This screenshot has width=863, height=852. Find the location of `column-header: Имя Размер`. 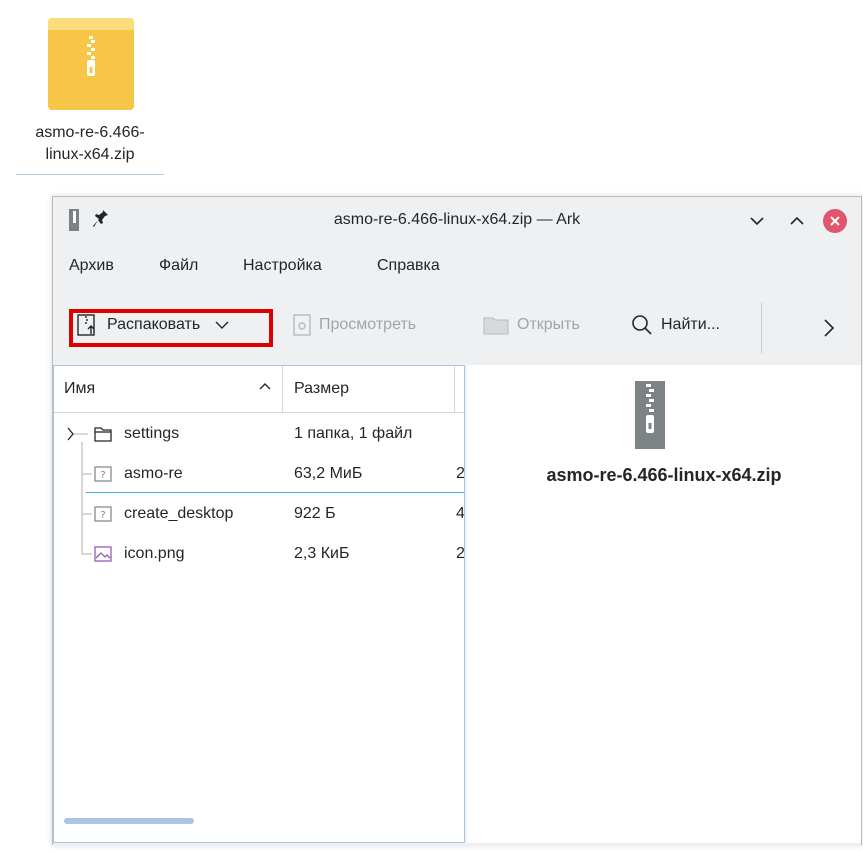

column-header: Имя Размер is located at coordinates (259, 389).